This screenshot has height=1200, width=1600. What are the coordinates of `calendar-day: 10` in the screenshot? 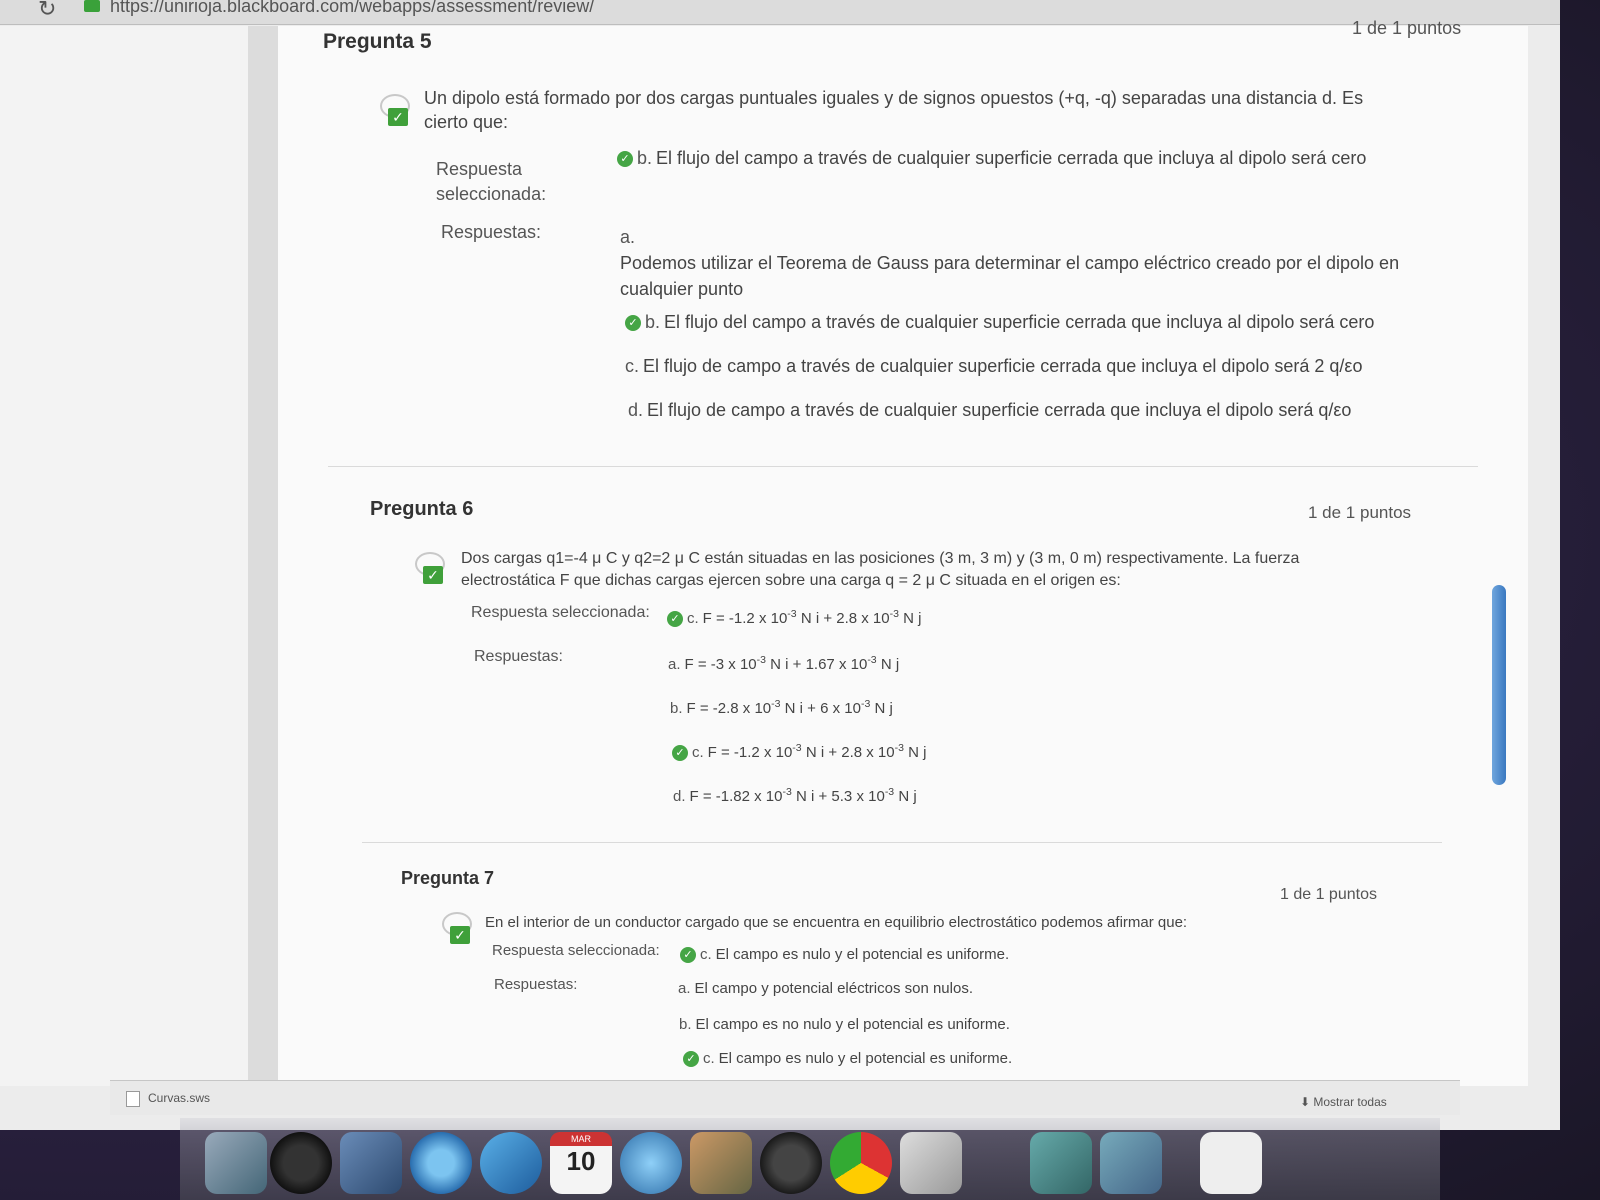 It's located at (581, 1161).